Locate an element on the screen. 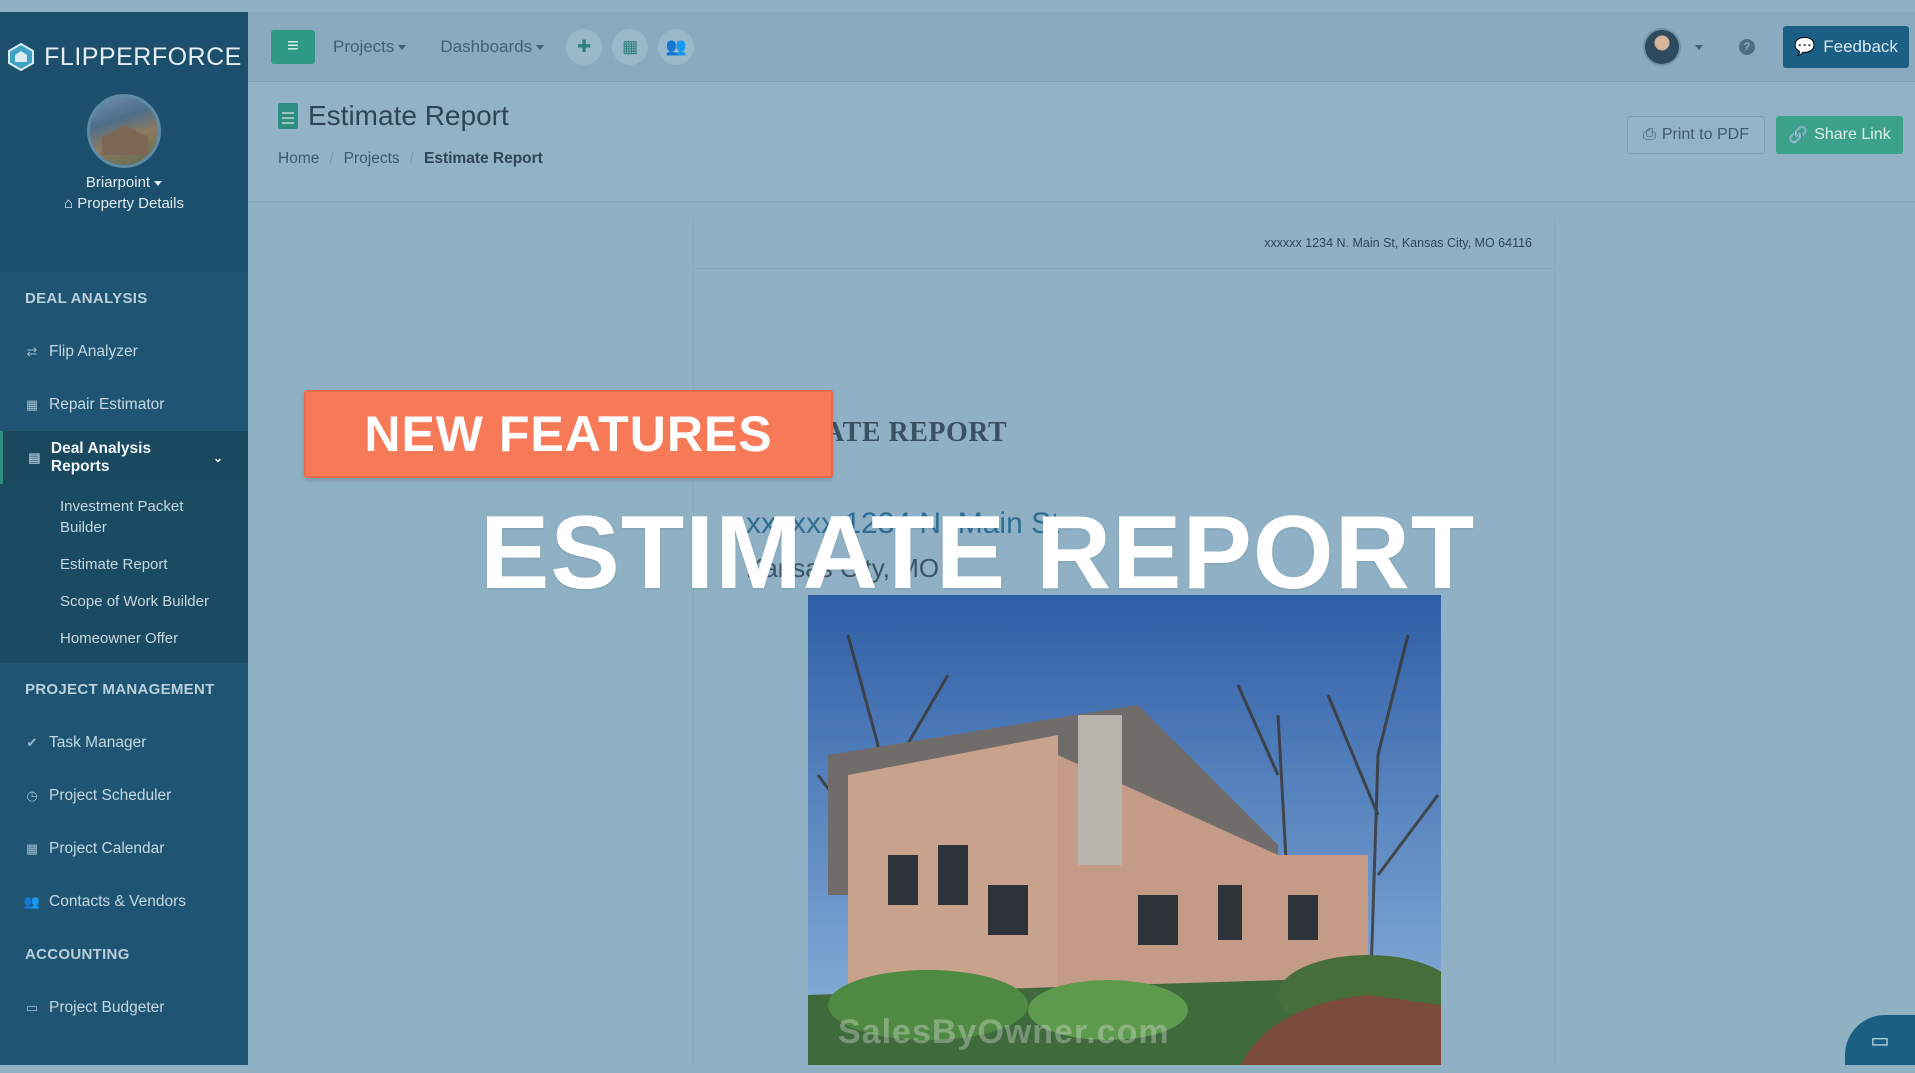  home-icon: ⌂ is located at coordinates (69, 203).